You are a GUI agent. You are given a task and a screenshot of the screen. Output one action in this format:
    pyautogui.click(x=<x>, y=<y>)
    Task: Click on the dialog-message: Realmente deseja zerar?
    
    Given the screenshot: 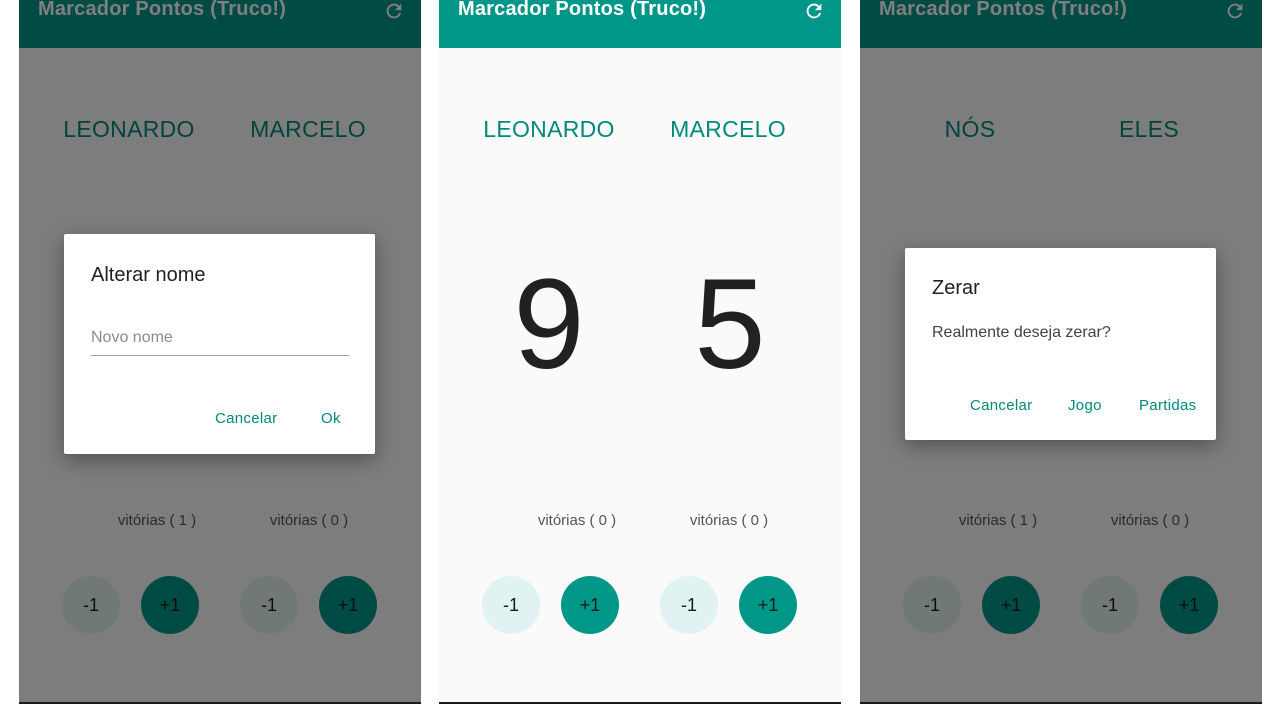 What is the action you would take?
    pyautogui.click(x=1021, y=332)
    